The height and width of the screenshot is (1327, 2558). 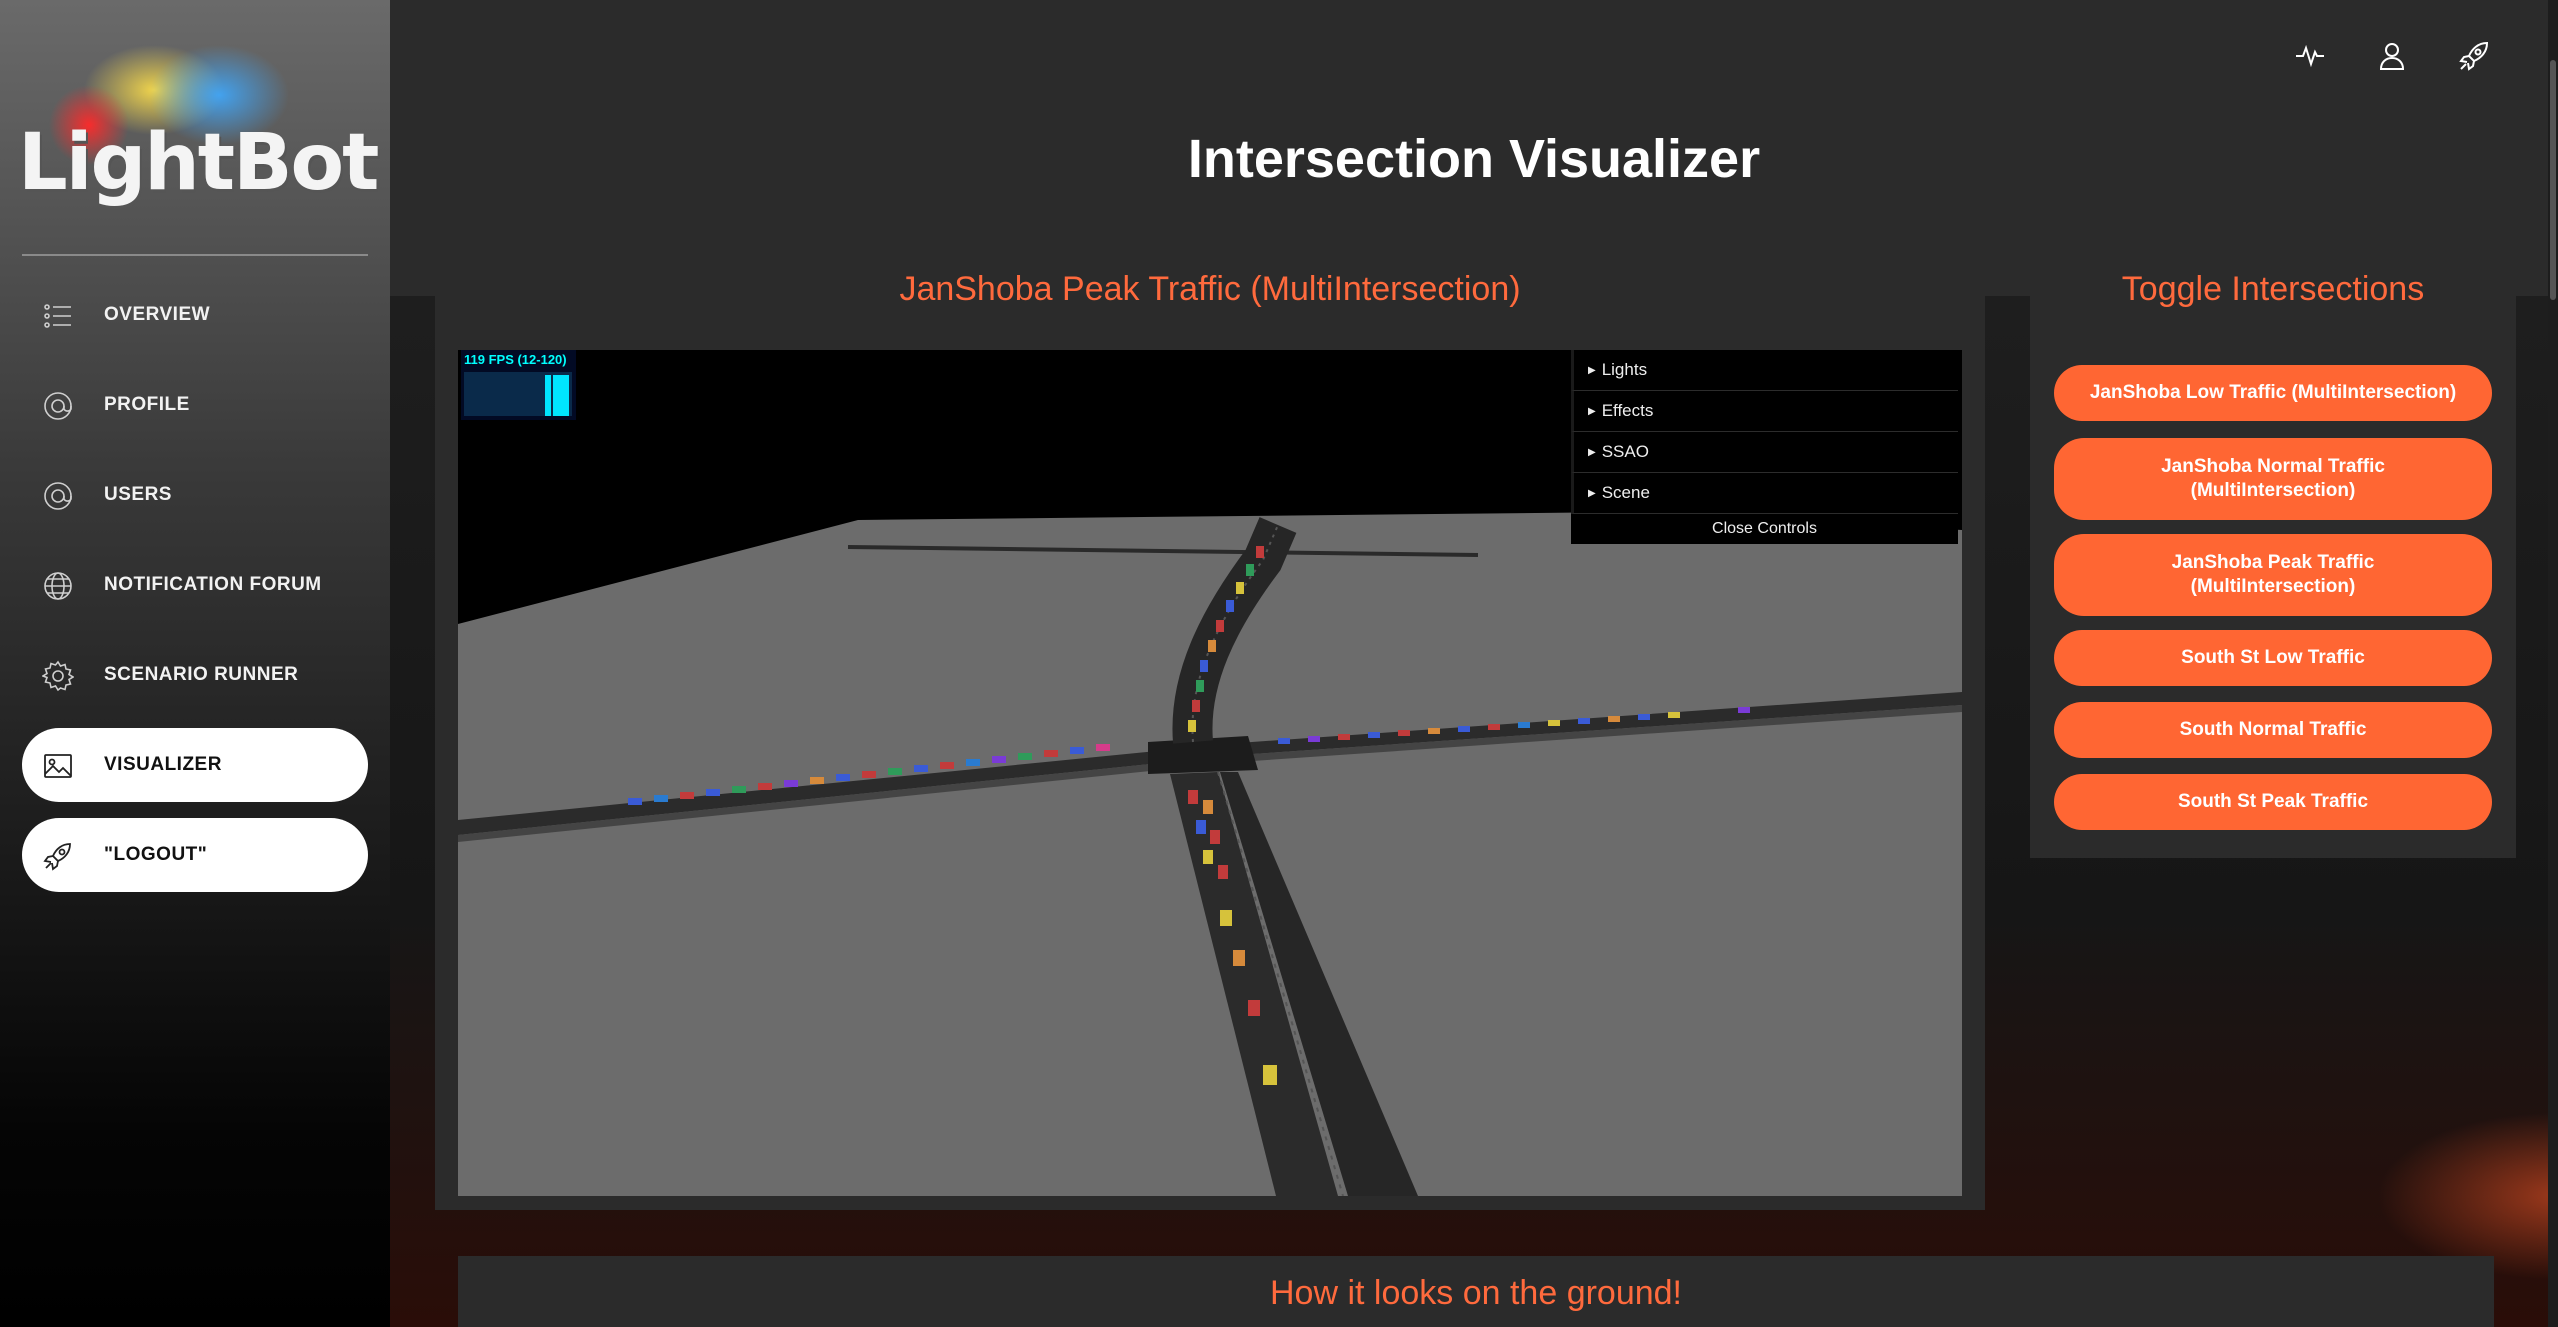 What do you see at coordinates (1624, 369) in the screenshot?
I see `controls-folder-label: Lights` at bounding box center [1624, 369].